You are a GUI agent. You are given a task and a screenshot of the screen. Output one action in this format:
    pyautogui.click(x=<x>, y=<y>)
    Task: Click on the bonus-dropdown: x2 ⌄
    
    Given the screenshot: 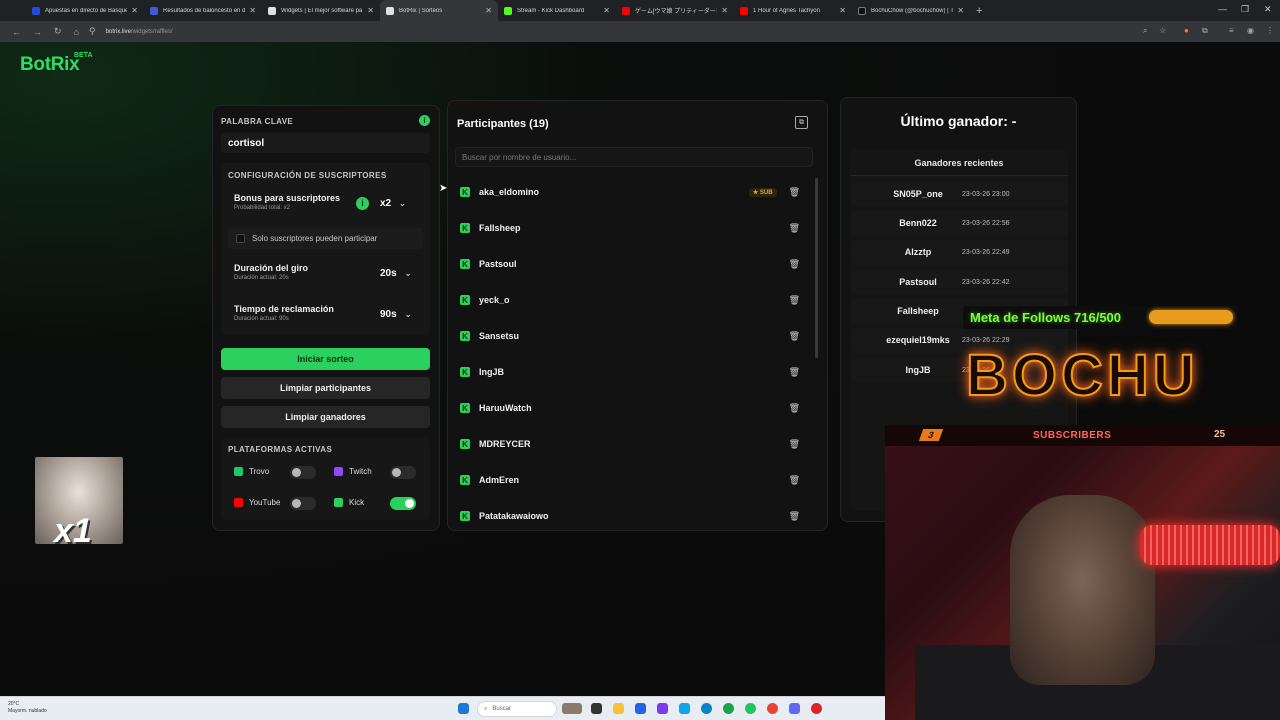 What is the action you would take?
    pyautogui.click(x=393, y=203)
    